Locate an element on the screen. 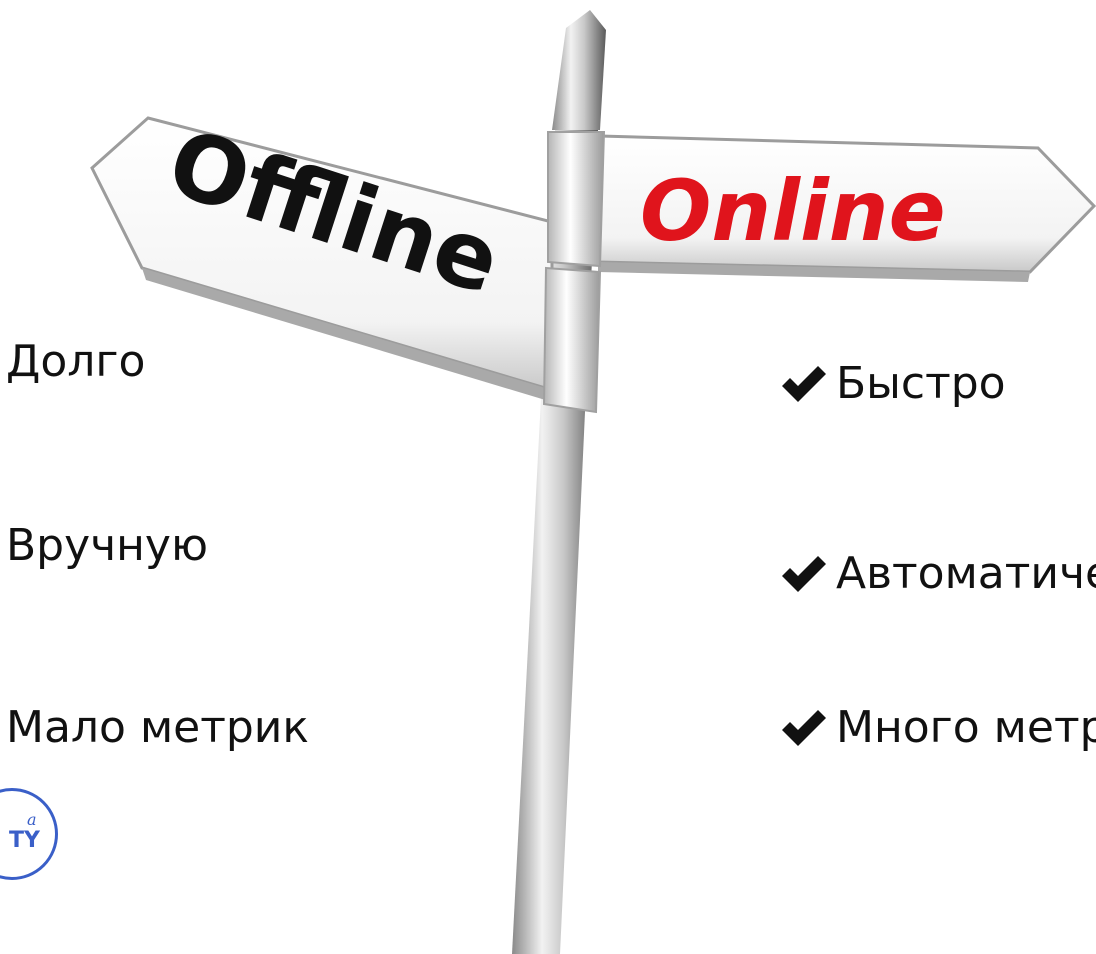 The width and height of the screenshot is (1096, 954). pole is located at coordinates (579, 70).